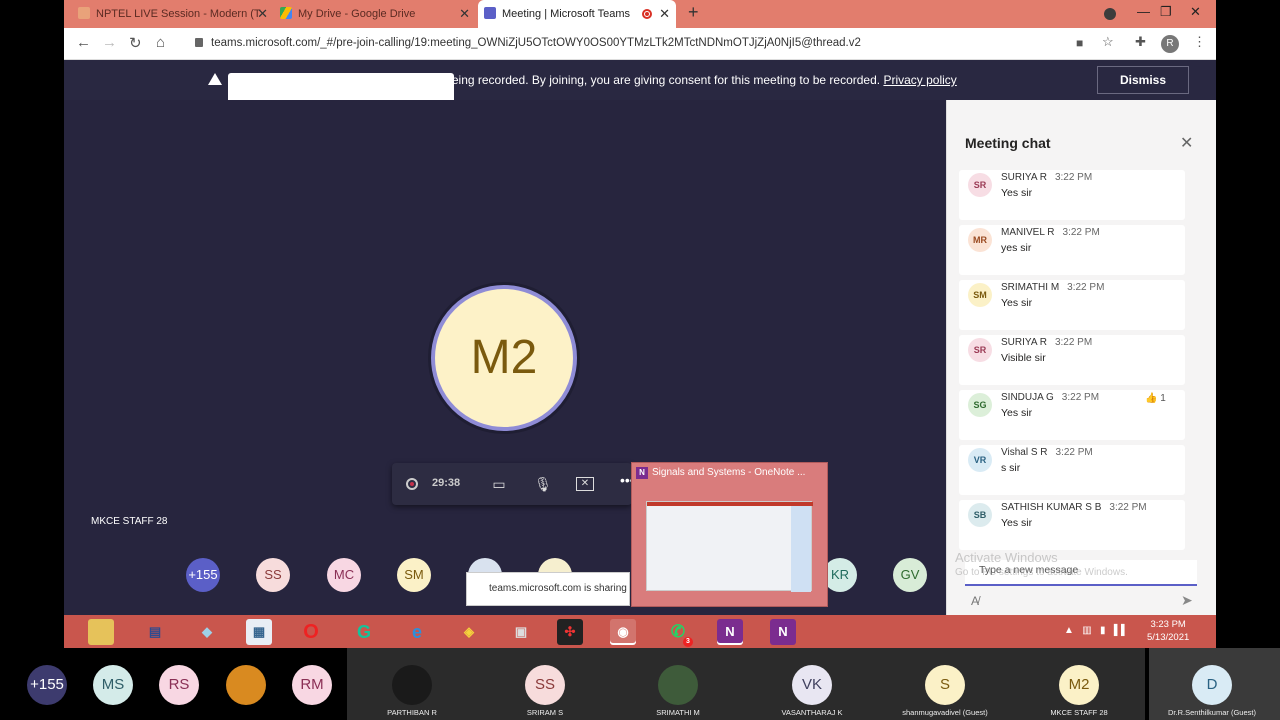  I want to click on like-reaction: 👍 1, so click(1155, 398).